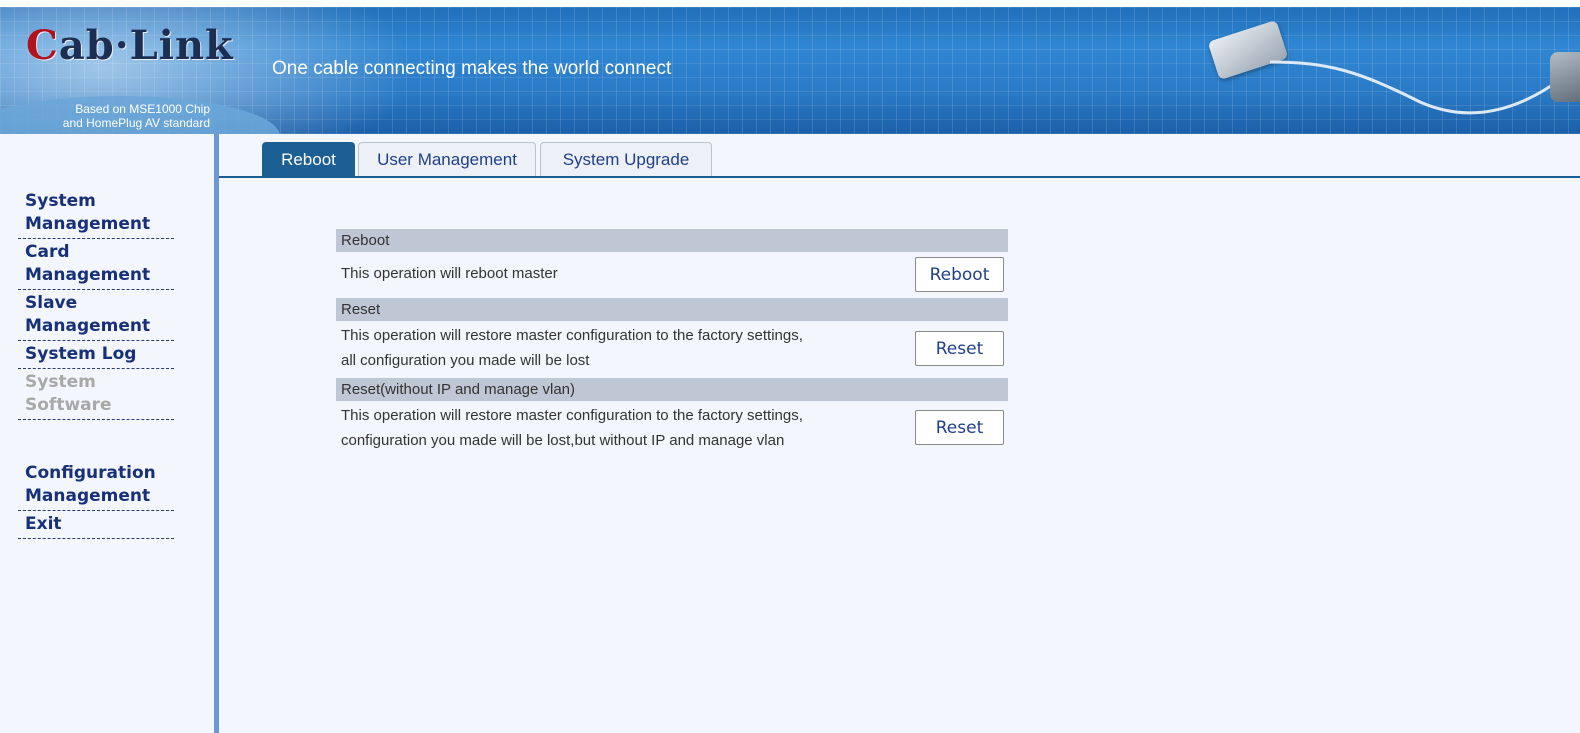 Image resolution: width=1580 pixels, height=733 pixels. What do you see at coordinates (47, 252) in the screenshot?
I see `menu-label-line-1: Card` at bounding box center [47, 252].